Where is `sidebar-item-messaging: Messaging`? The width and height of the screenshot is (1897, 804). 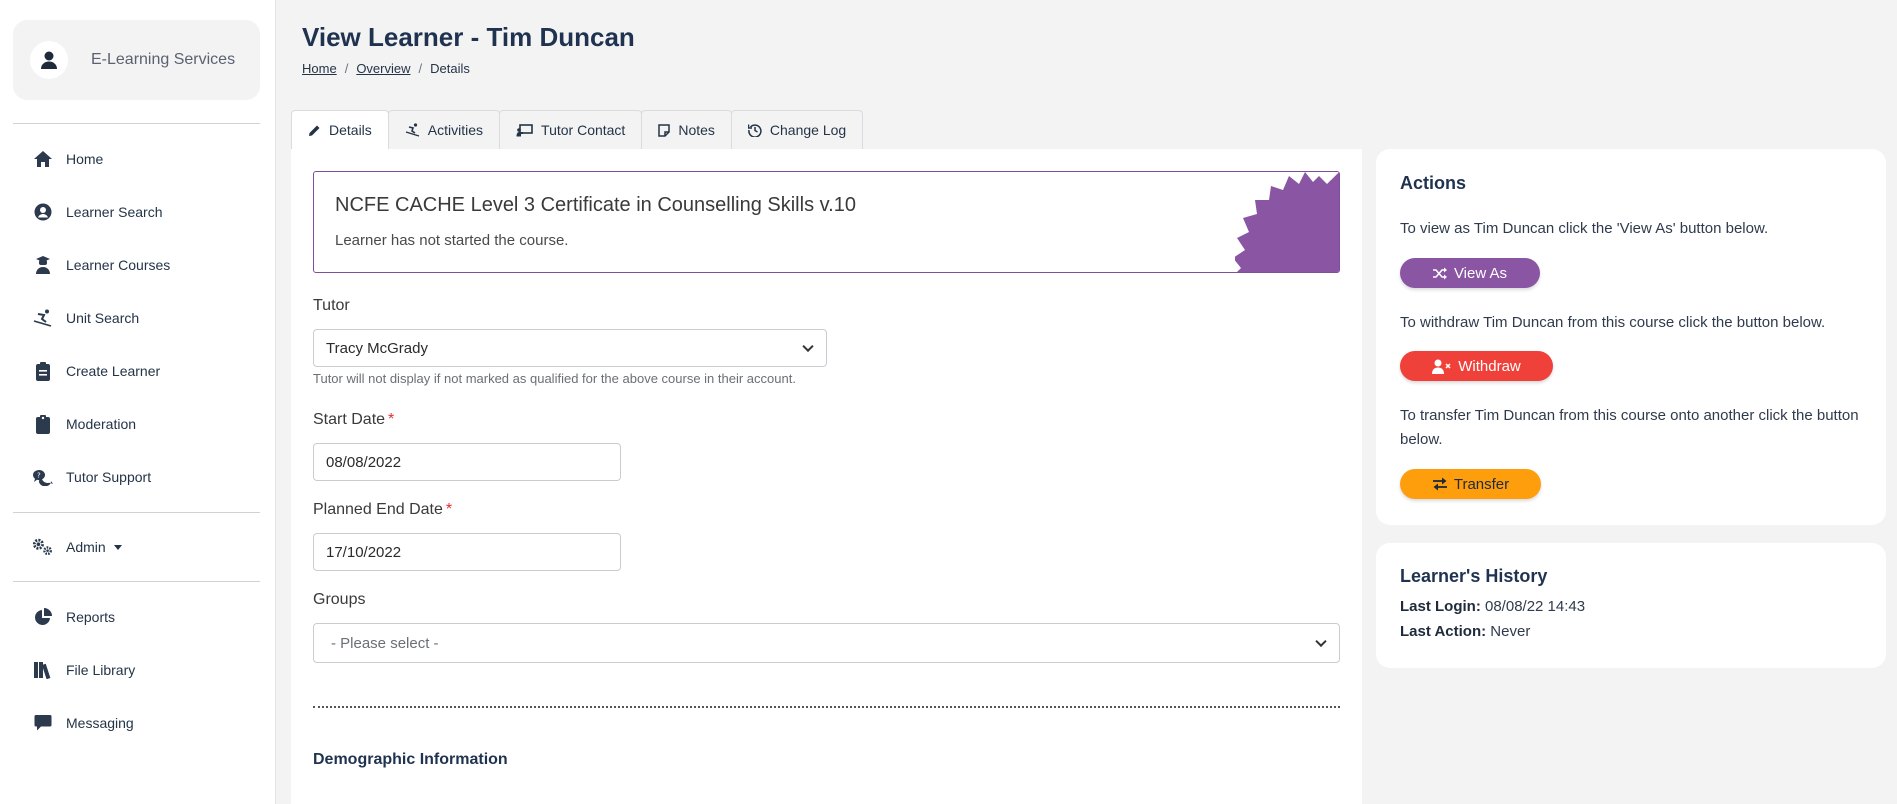 sidebar-item-messaging: Messaging is located at coordinates (83, 723).